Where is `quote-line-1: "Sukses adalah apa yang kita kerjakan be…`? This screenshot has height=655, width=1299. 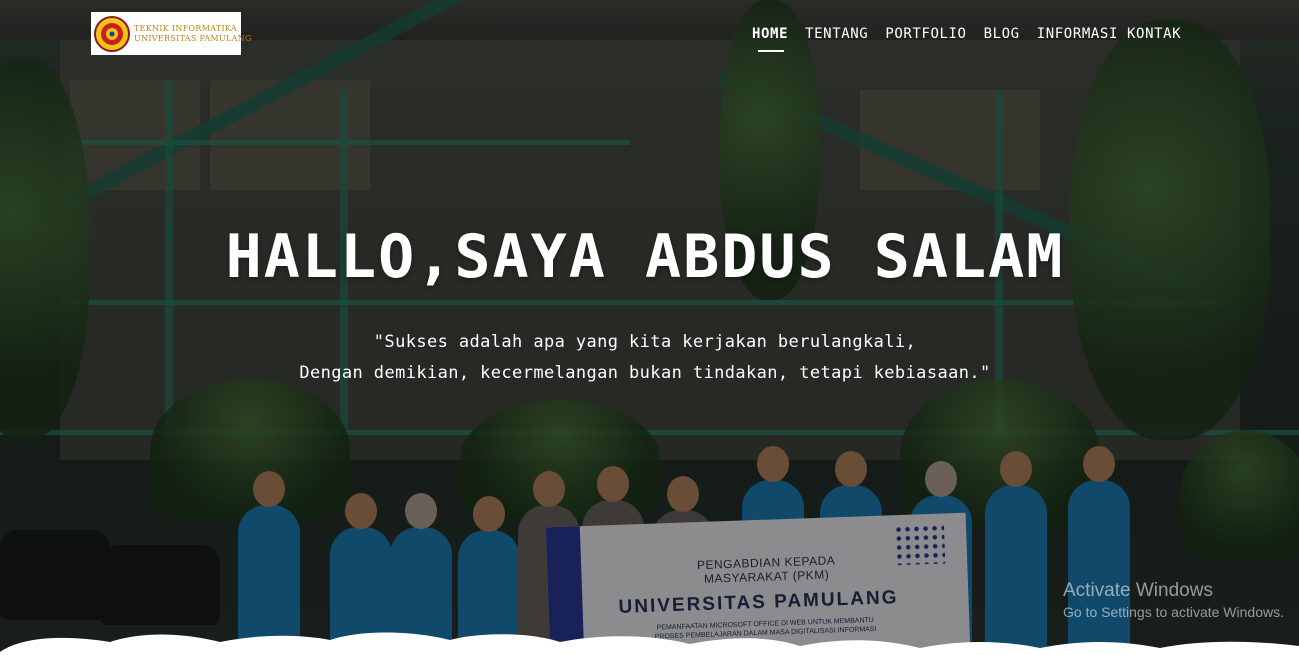
quote-line-1: "Sukses adalah apa yang kita kerjakan be… is located at coordinates (645, 342).